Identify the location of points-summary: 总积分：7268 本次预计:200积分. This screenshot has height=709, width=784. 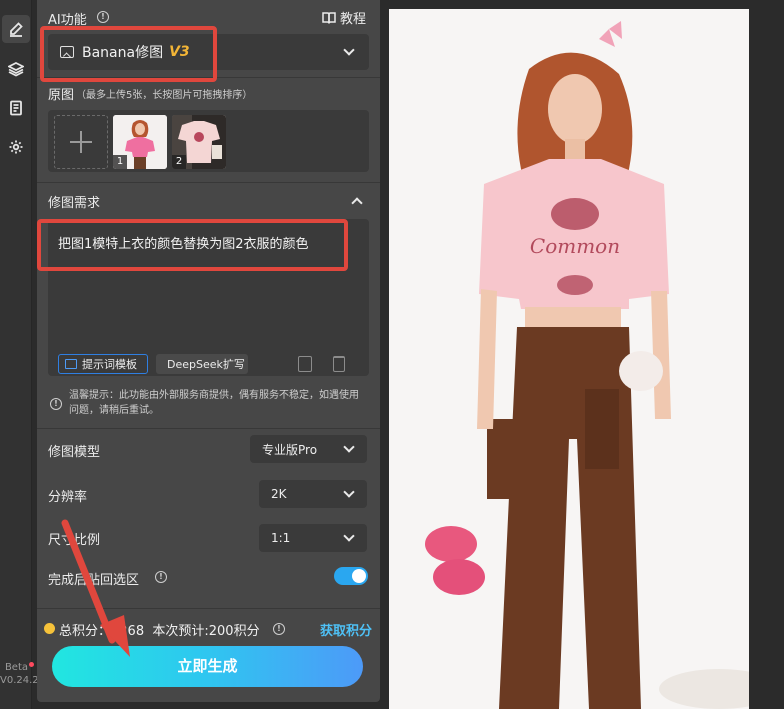
(159, 629).